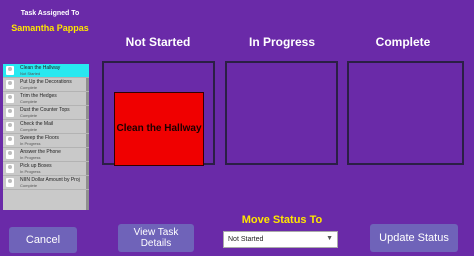 The height and width of the screenshot is (256, 474). Describe the element at coordinates (246, 239) in the screenshot. I see `move-status-value: Not Started` at that location.